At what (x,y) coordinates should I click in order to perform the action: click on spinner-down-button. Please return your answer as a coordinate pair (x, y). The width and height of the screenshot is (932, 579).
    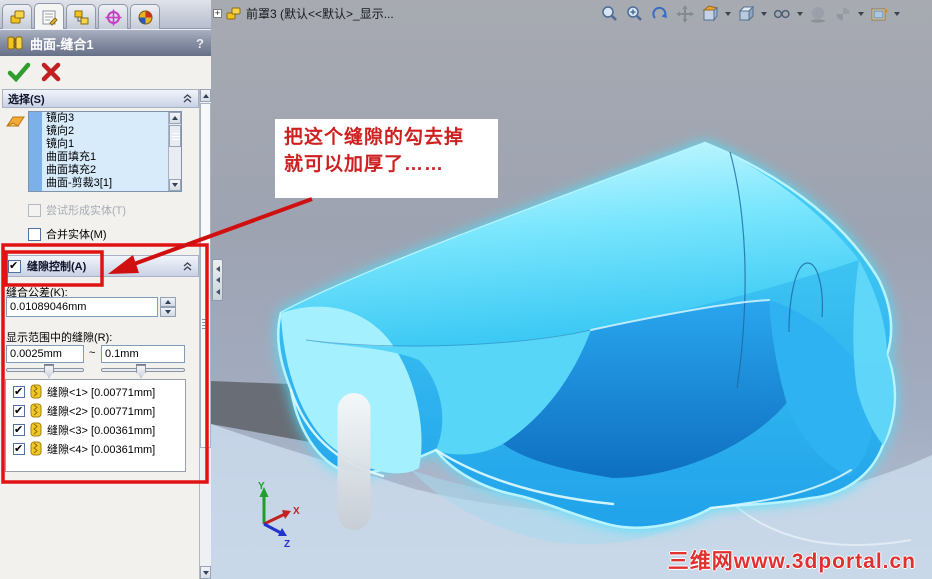
    Looking at the image, I should click on (168, 312).